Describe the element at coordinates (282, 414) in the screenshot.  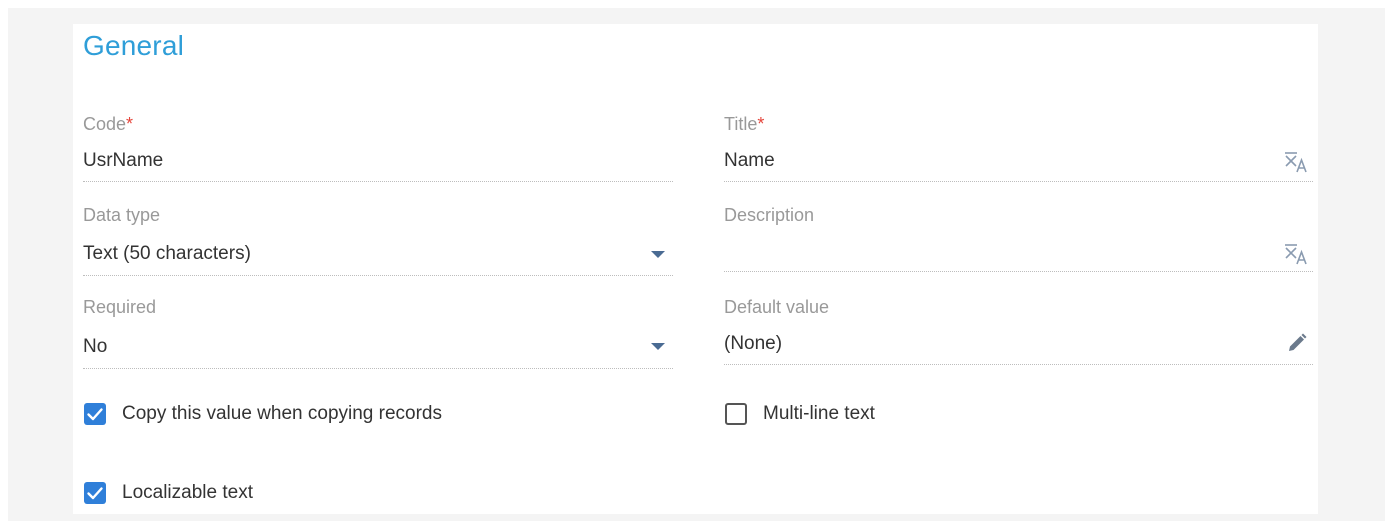
I see `copy-value-label: Copy this value when copying records` at that location.